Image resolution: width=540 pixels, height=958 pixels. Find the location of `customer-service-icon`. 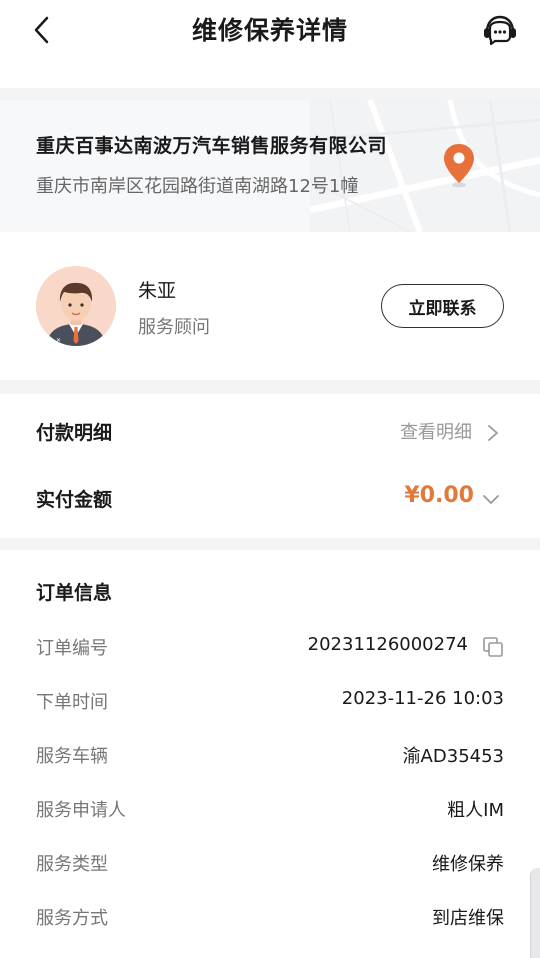

customer-service-icon is located at coordinates (500, 30).